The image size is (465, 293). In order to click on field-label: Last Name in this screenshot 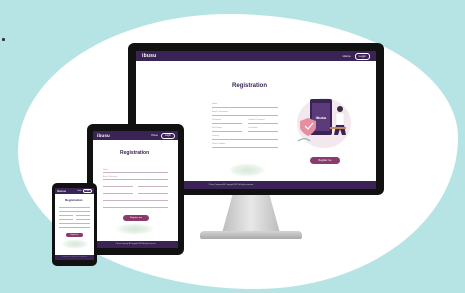, I will do `click(253, 128)`.